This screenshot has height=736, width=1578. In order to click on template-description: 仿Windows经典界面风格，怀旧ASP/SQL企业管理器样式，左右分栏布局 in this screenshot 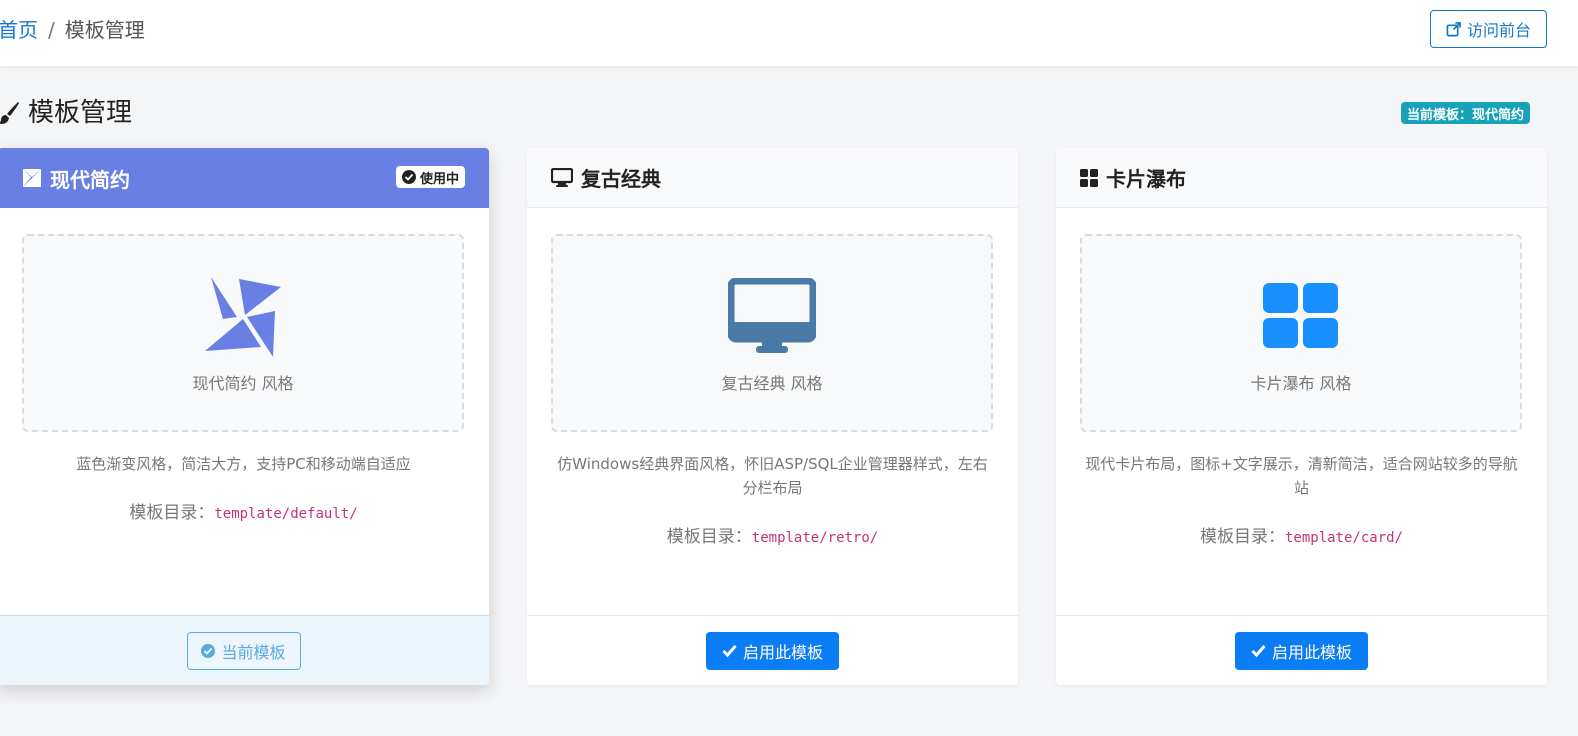, I will do `click(772, 476)`.